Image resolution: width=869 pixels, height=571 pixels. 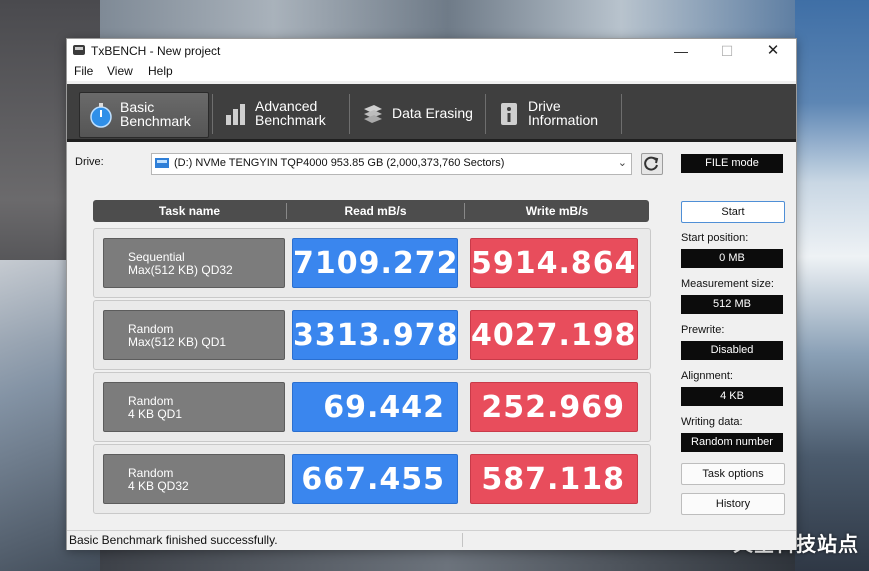 What do you see at coordinates (120, 71) in the screenshot?
I see `menu-view: View` at bounding box center [120, 71].